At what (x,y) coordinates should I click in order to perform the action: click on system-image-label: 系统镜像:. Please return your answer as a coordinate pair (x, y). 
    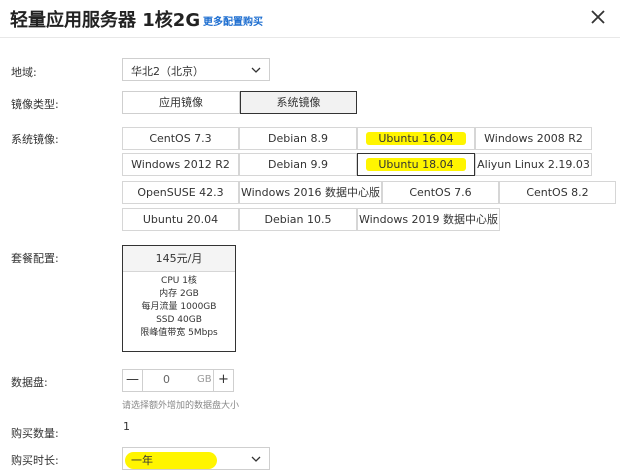
    Looking at the image, I should click on (35, 139).